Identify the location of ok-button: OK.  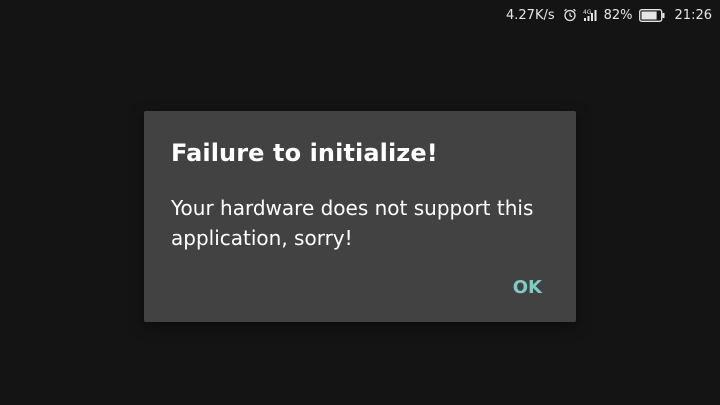
(527, 287).